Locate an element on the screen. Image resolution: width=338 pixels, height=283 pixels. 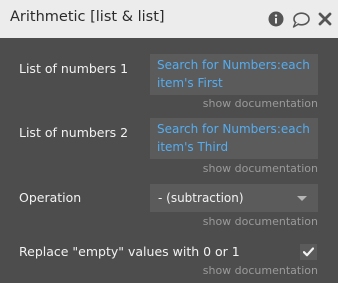
close-icon is located at coordinates (326, 20).